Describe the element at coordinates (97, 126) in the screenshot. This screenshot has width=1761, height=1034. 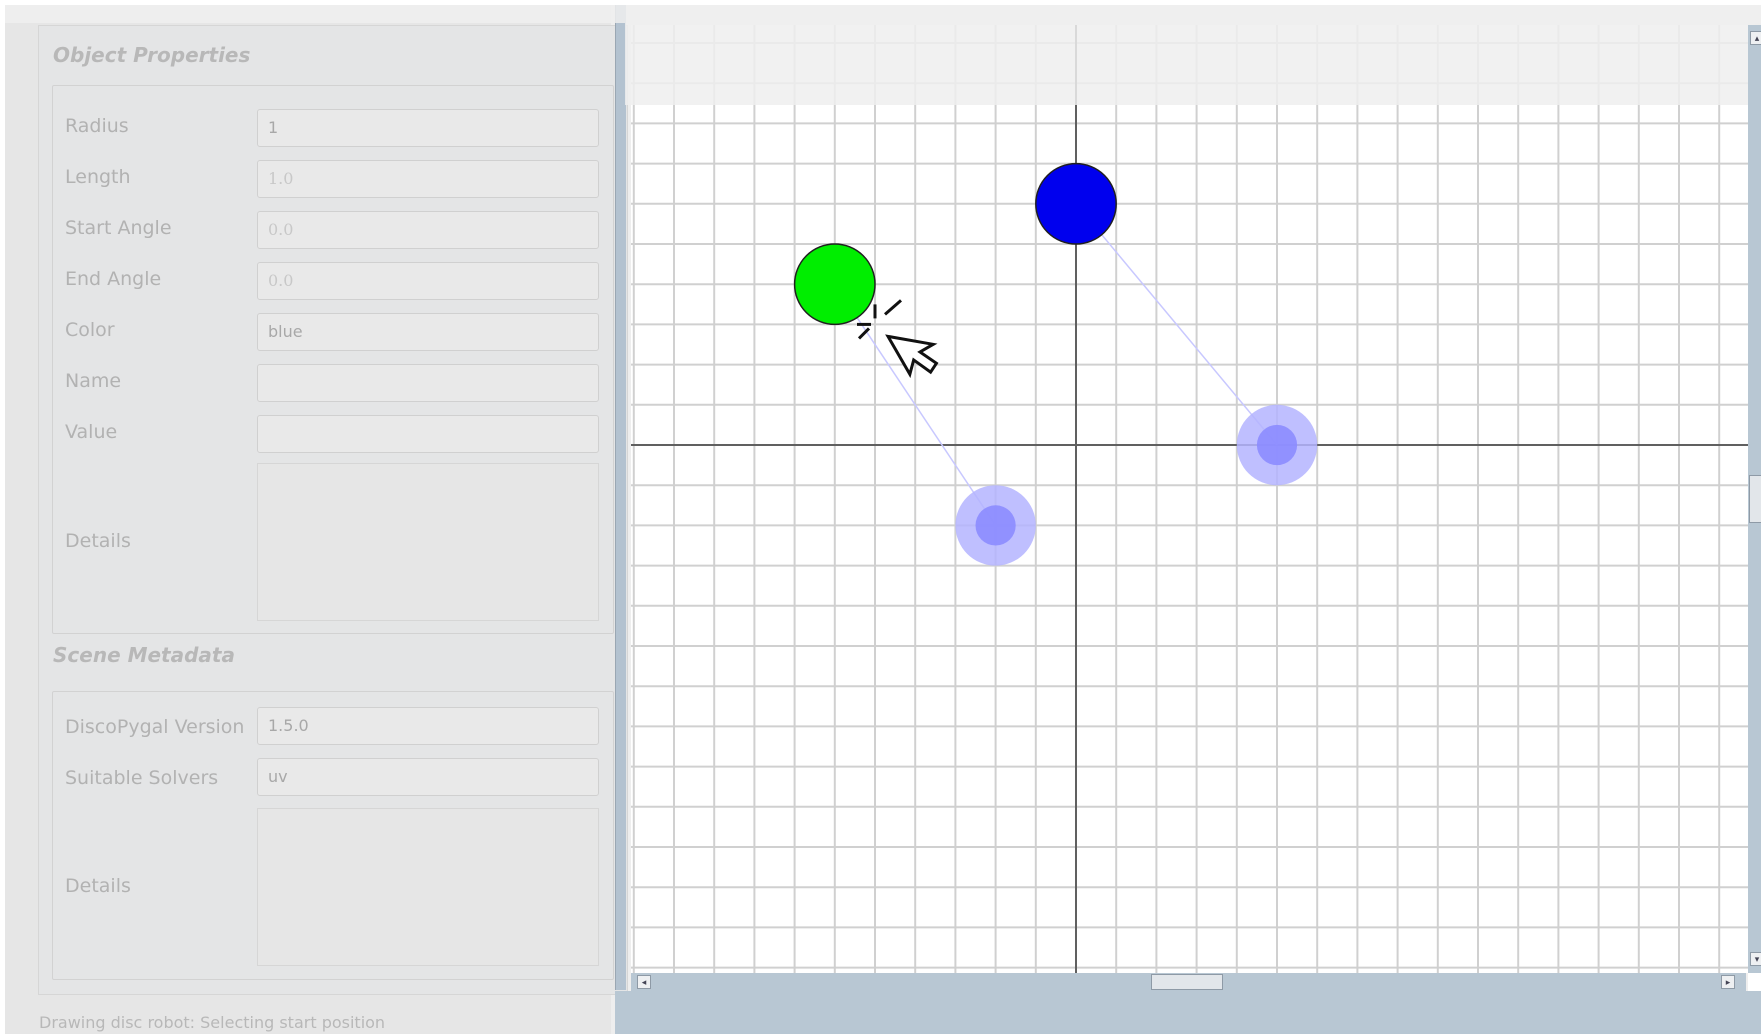
I see `field-label-radius: Radius` at that location.